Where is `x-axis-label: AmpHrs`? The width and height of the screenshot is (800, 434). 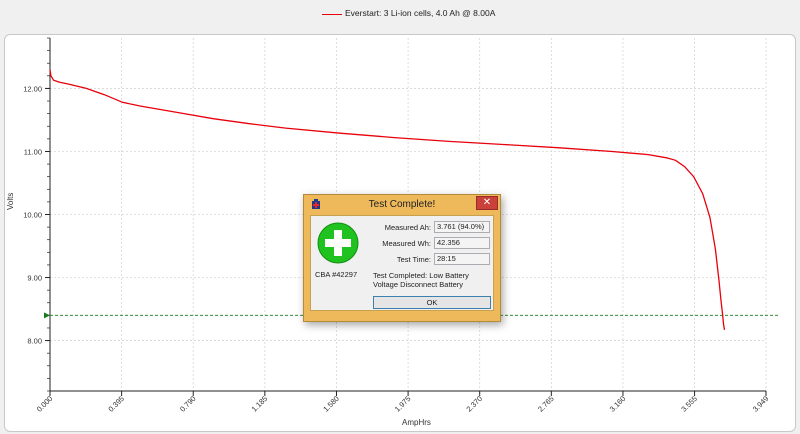
x-axis-label: AmpHrs is located at coordinates (416, 422).